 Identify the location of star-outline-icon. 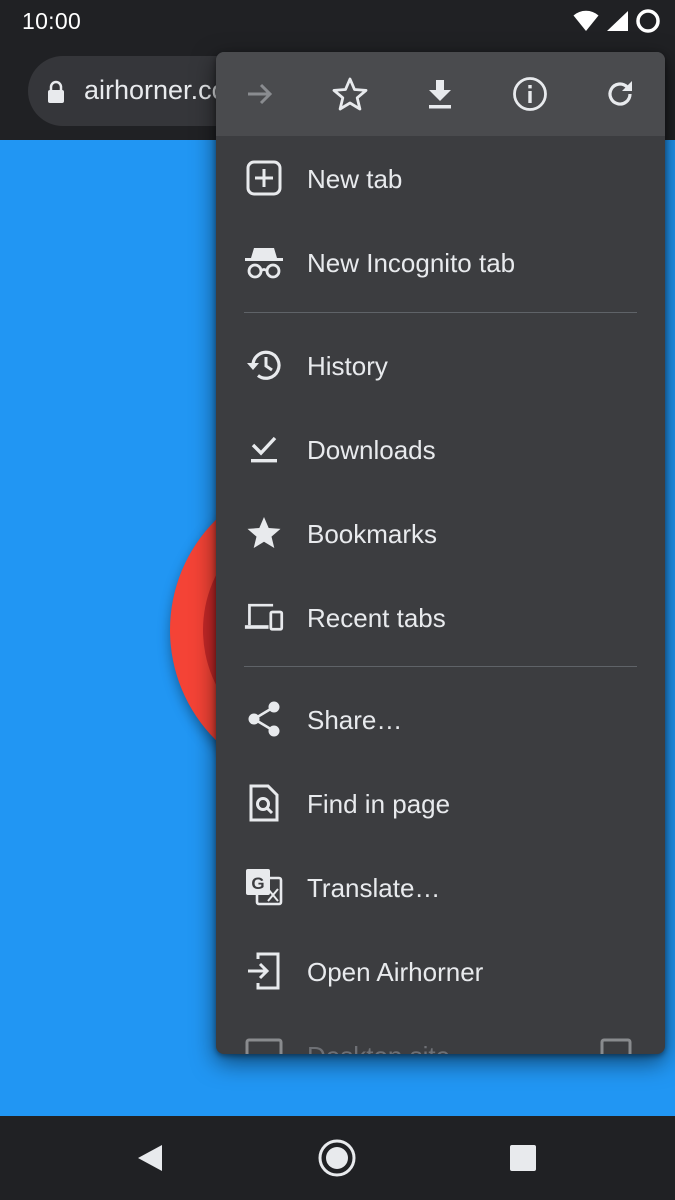
(350, 94).